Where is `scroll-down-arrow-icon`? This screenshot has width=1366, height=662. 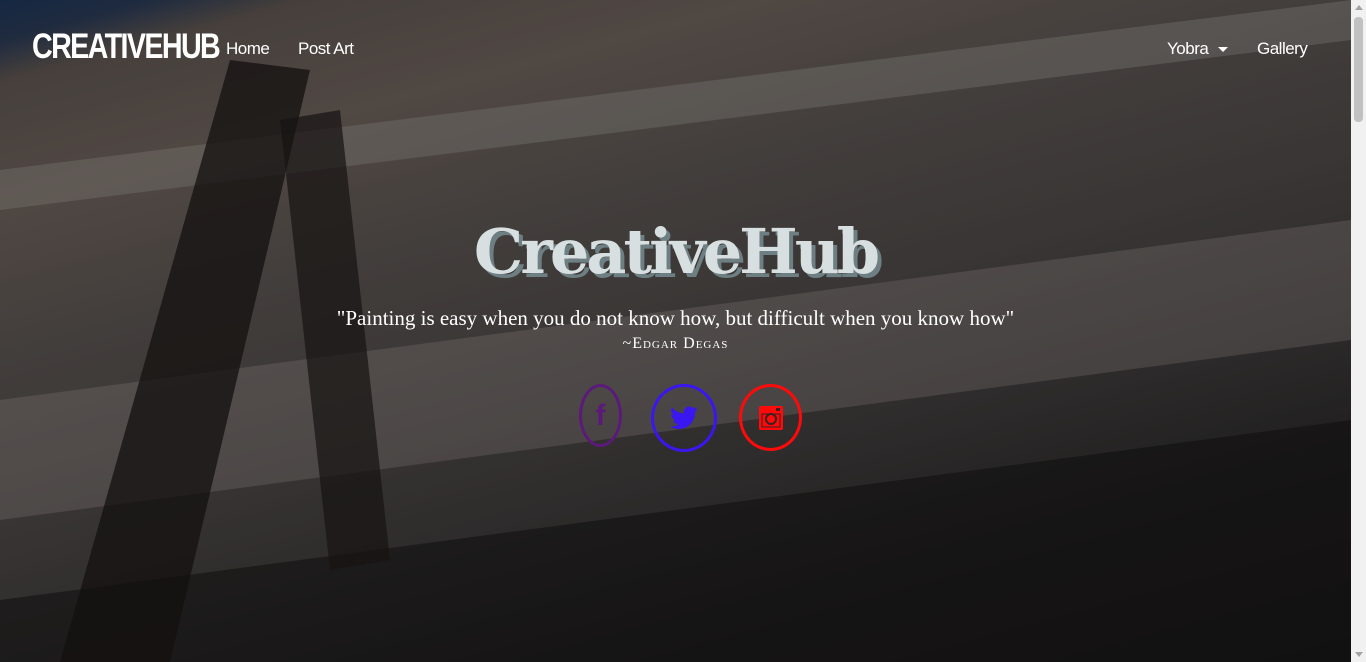 scroll-down-arrow-icon is located at coordinates (1359, 654).